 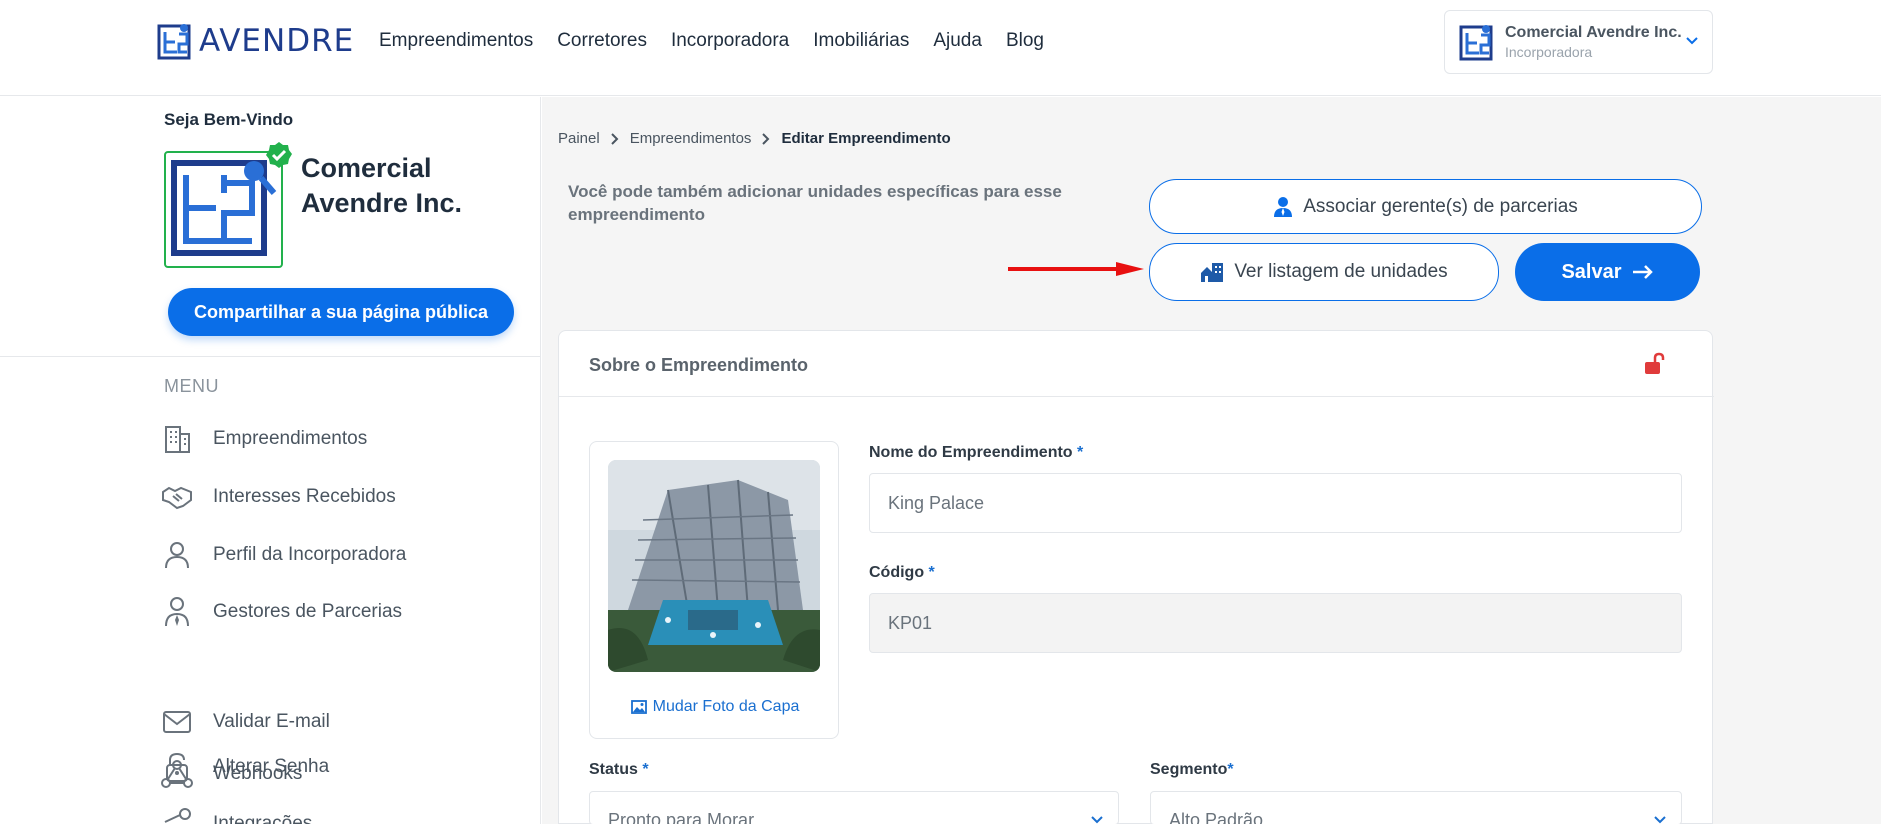 I want to click on associate-managers-button: Associar gerente(s) de parcerias, so click(x=1425, y=206).